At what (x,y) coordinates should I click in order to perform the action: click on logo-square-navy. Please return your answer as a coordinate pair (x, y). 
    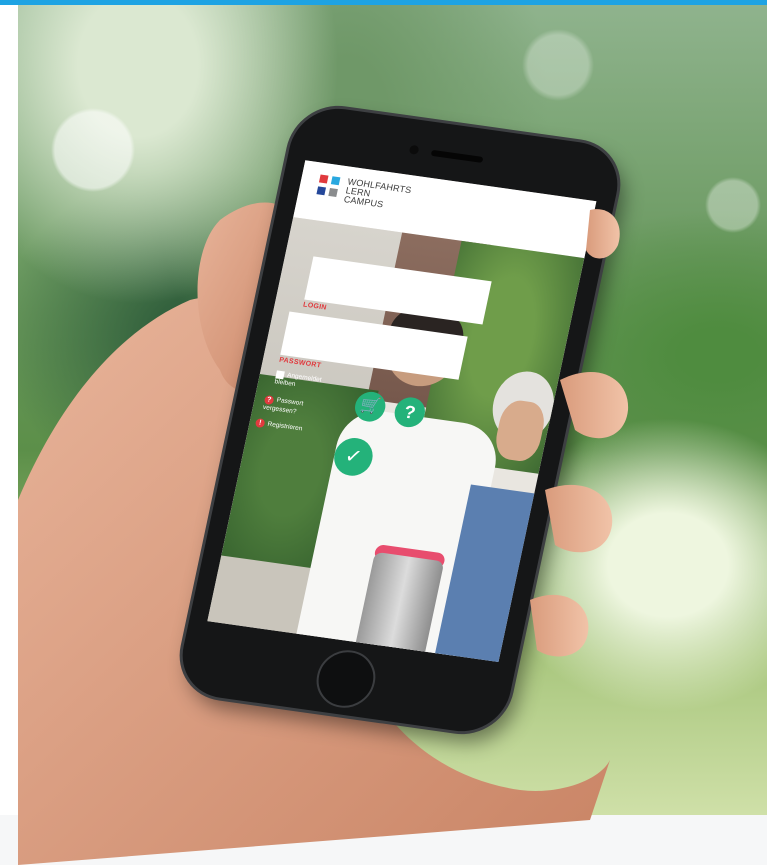
    Looking at the image, I should click on (321, 191).